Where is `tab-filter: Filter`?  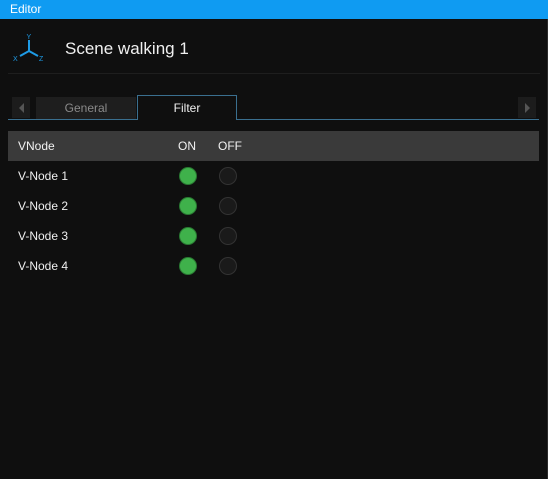 tab-filter: Filter is located at coordinates (187, 107).